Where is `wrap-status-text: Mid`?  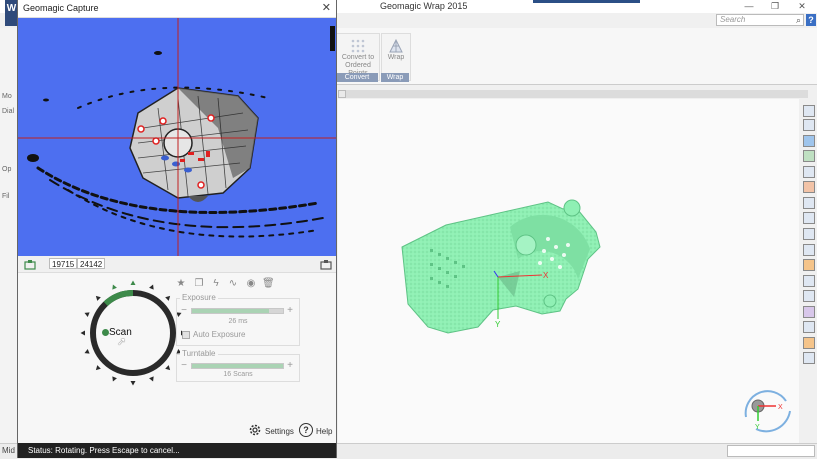 wrap-status-text: Mid is located at coordinates (8, 450).